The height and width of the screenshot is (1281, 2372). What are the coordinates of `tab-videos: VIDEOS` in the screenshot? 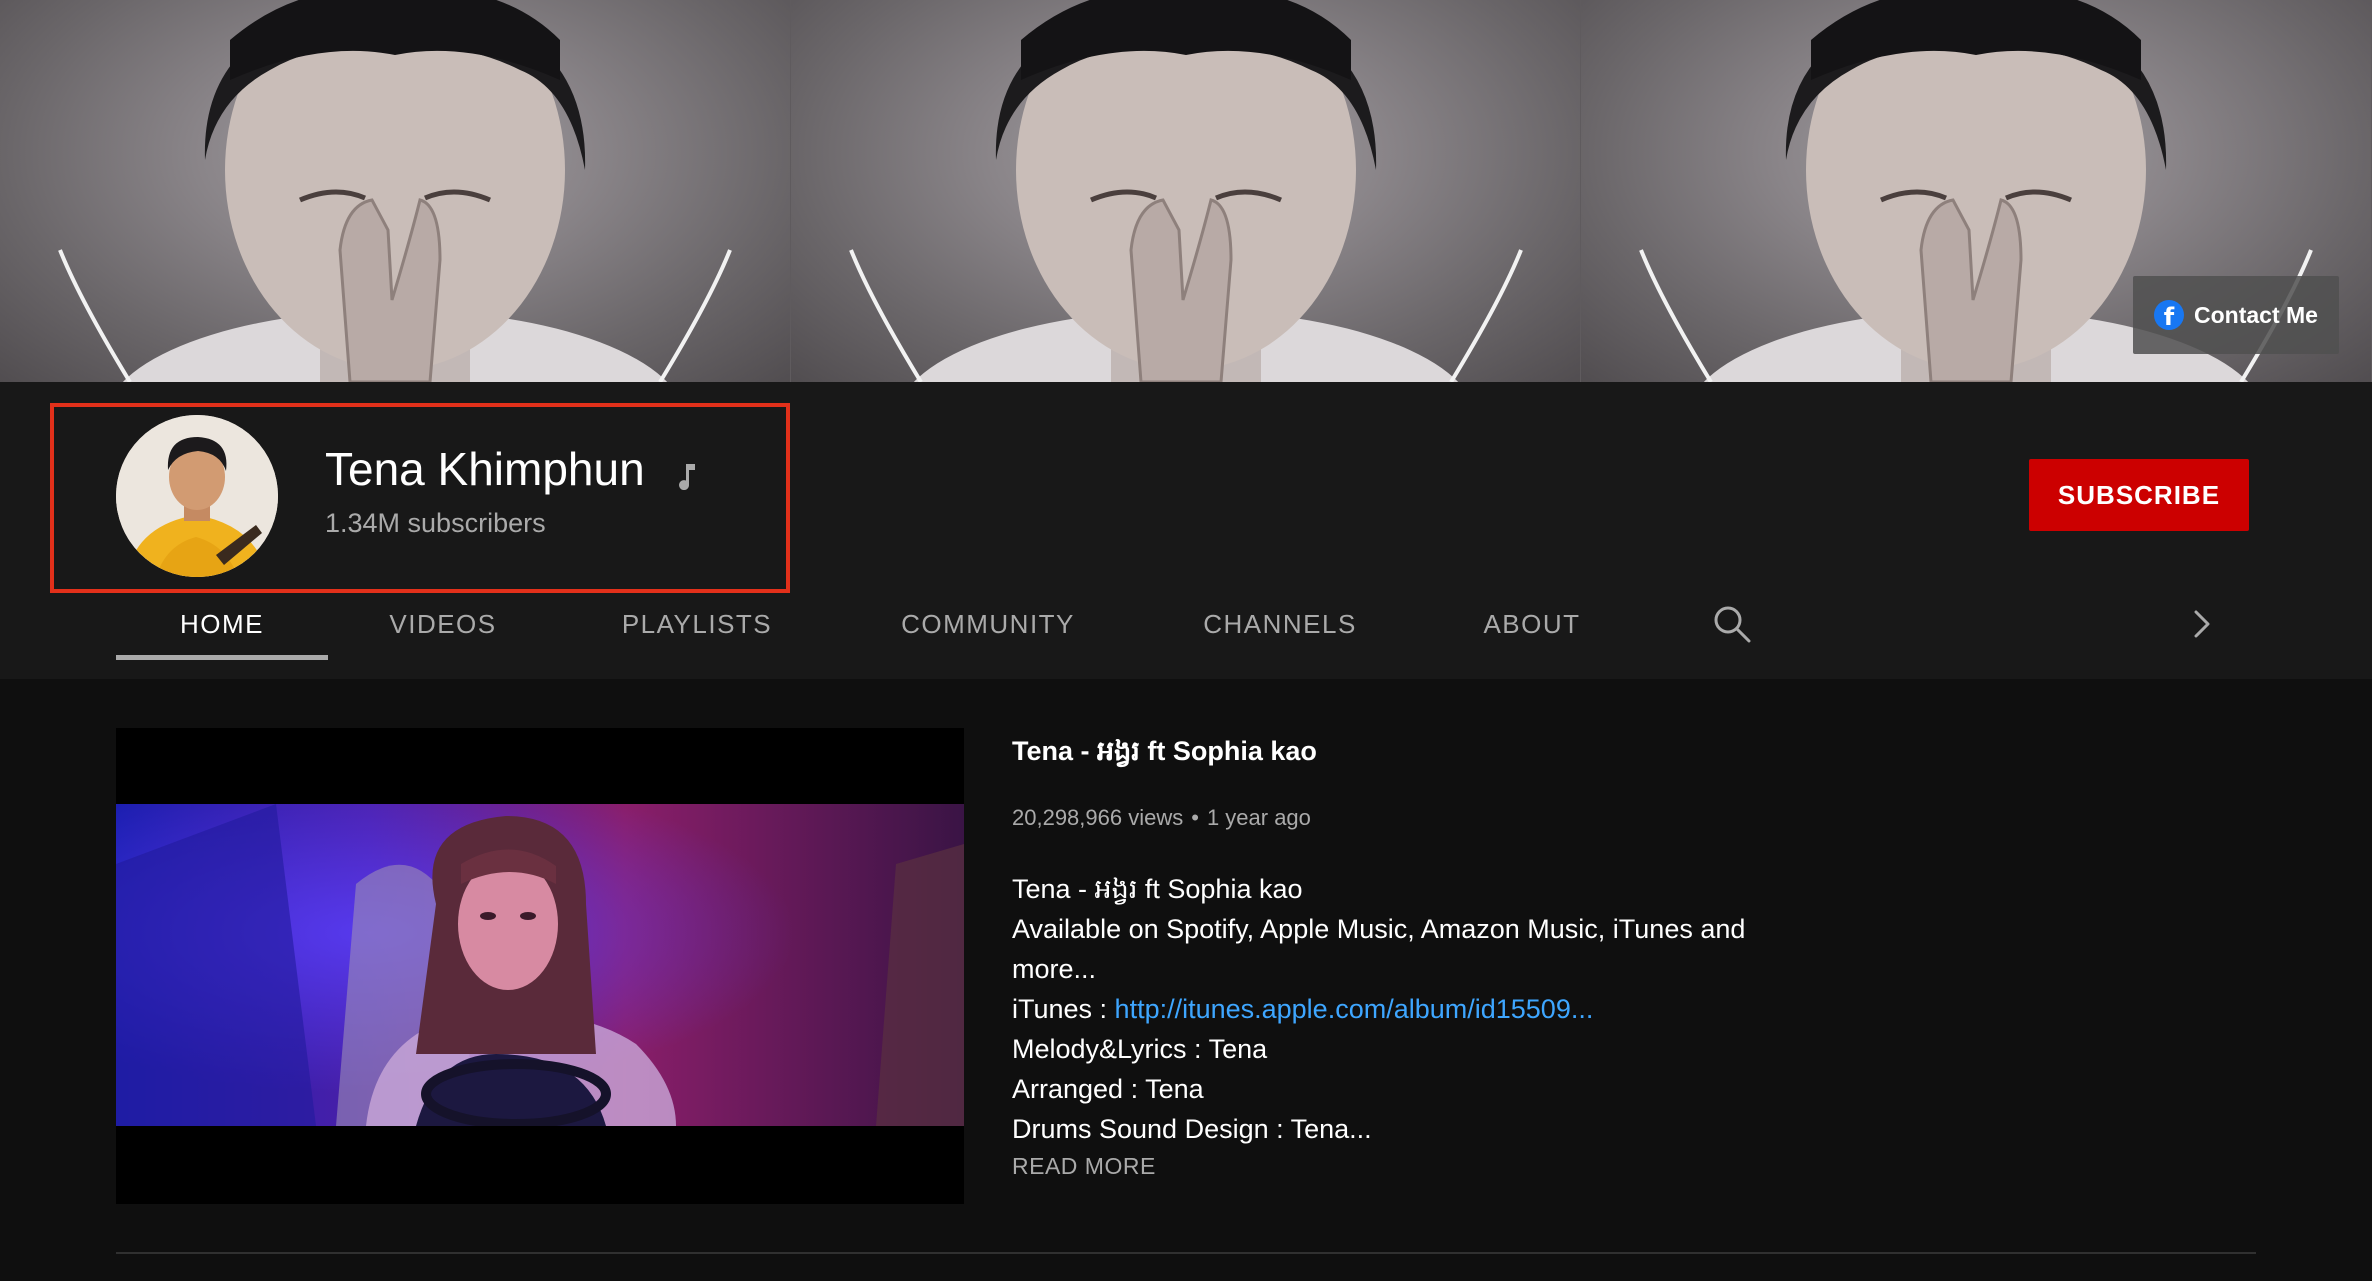 It's located at (443, 624).